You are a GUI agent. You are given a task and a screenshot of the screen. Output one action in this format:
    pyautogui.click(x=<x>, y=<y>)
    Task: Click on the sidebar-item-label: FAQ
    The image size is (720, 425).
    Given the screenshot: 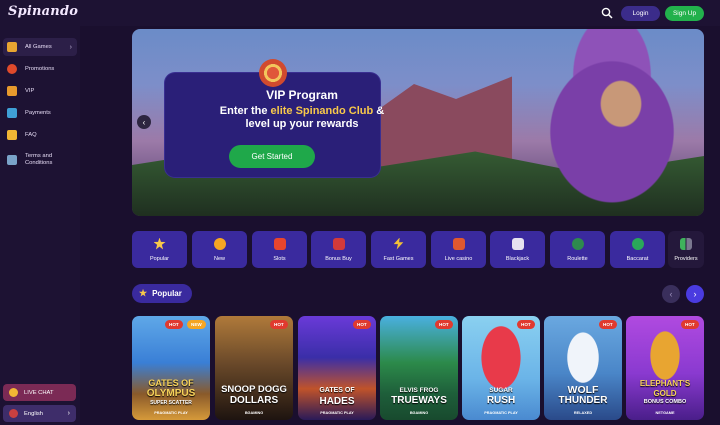 What is the action you would take?
    pyautogui.click(x=31, y=135)
    